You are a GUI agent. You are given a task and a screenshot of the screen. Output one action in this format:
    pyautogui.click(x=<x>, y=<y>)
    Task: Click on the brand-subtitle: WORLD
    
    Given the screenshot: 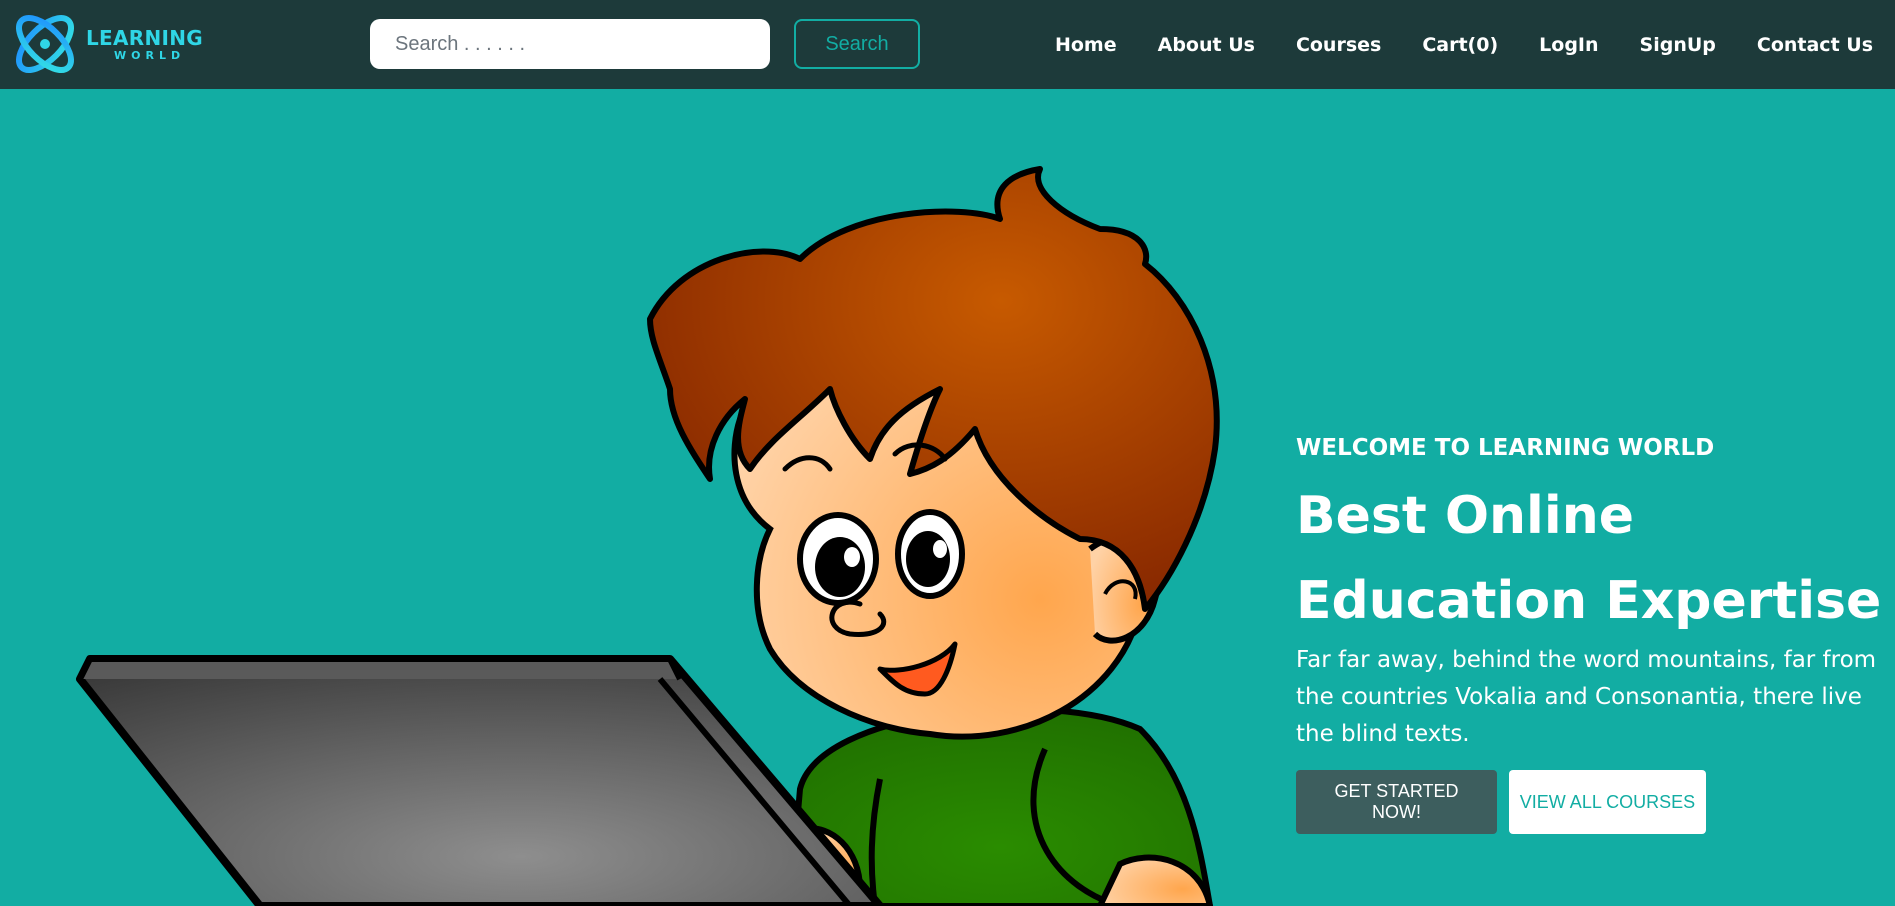 What is the action you would take?
    pyautogui.click(x=150, y=55)
    